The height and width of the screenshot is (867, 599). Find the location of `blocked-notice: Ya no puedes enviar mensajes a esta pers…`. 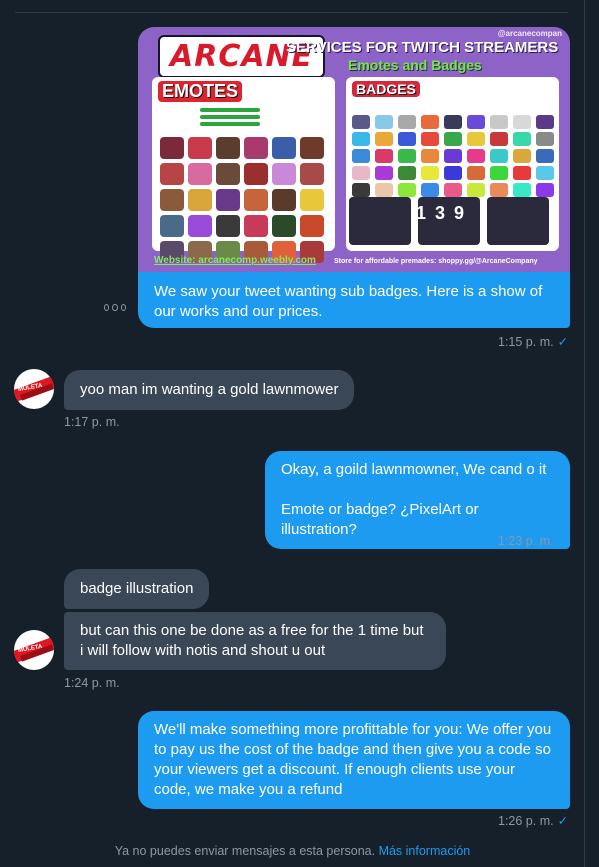

blocked-notice: Ya no puedes enviar mensajes a esta pers… is located at coordinates (292, 851).